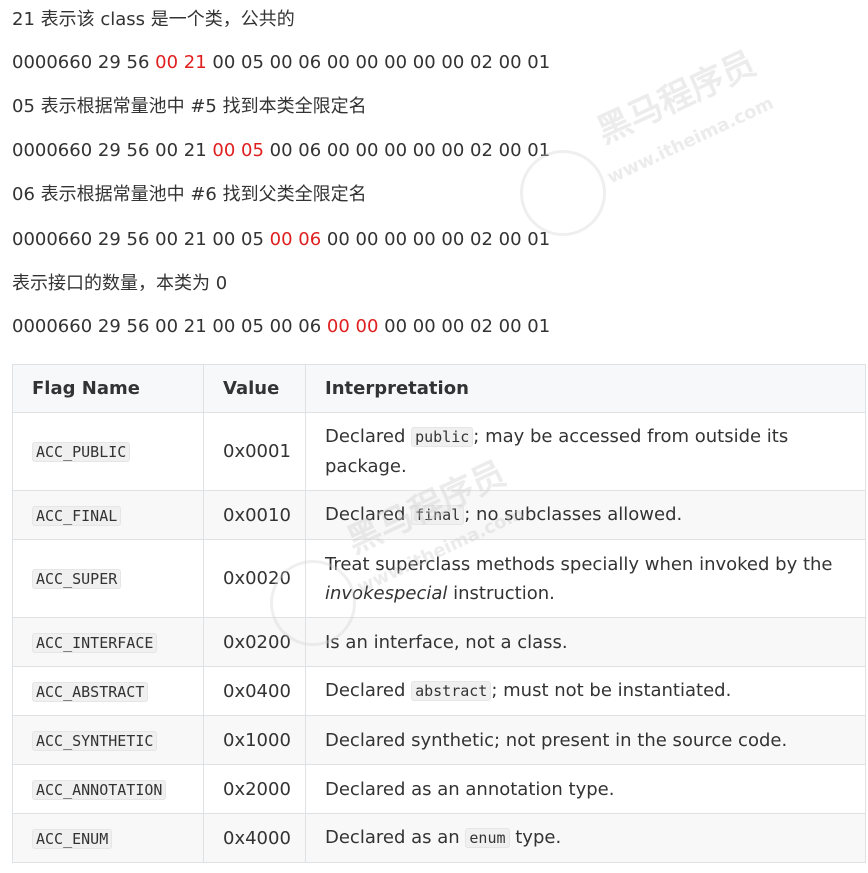  I want to click on interp-text: type., so click(535, 837).